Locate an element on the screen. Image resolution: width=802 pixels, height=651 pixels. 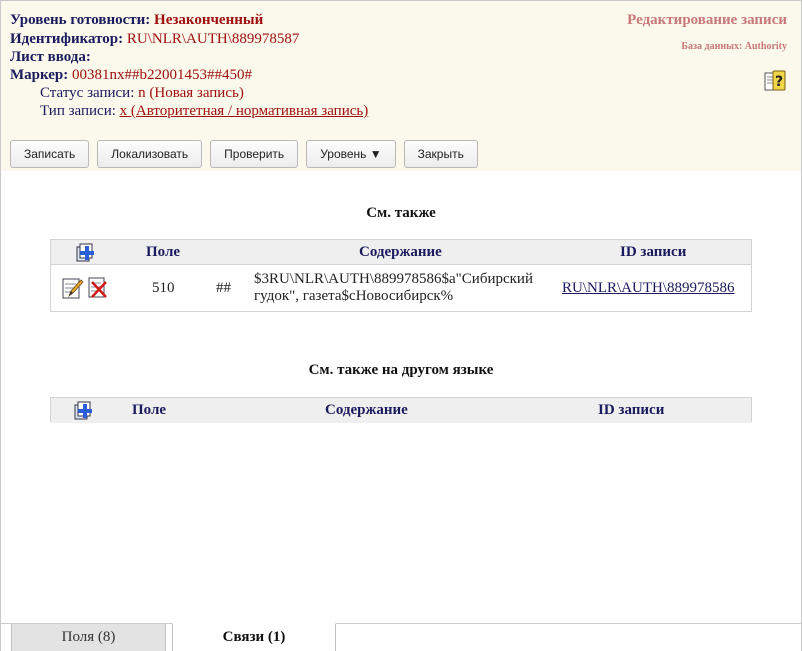
see-also-other-language-title: См. также на другом языке is located at coordinates (401, 370).